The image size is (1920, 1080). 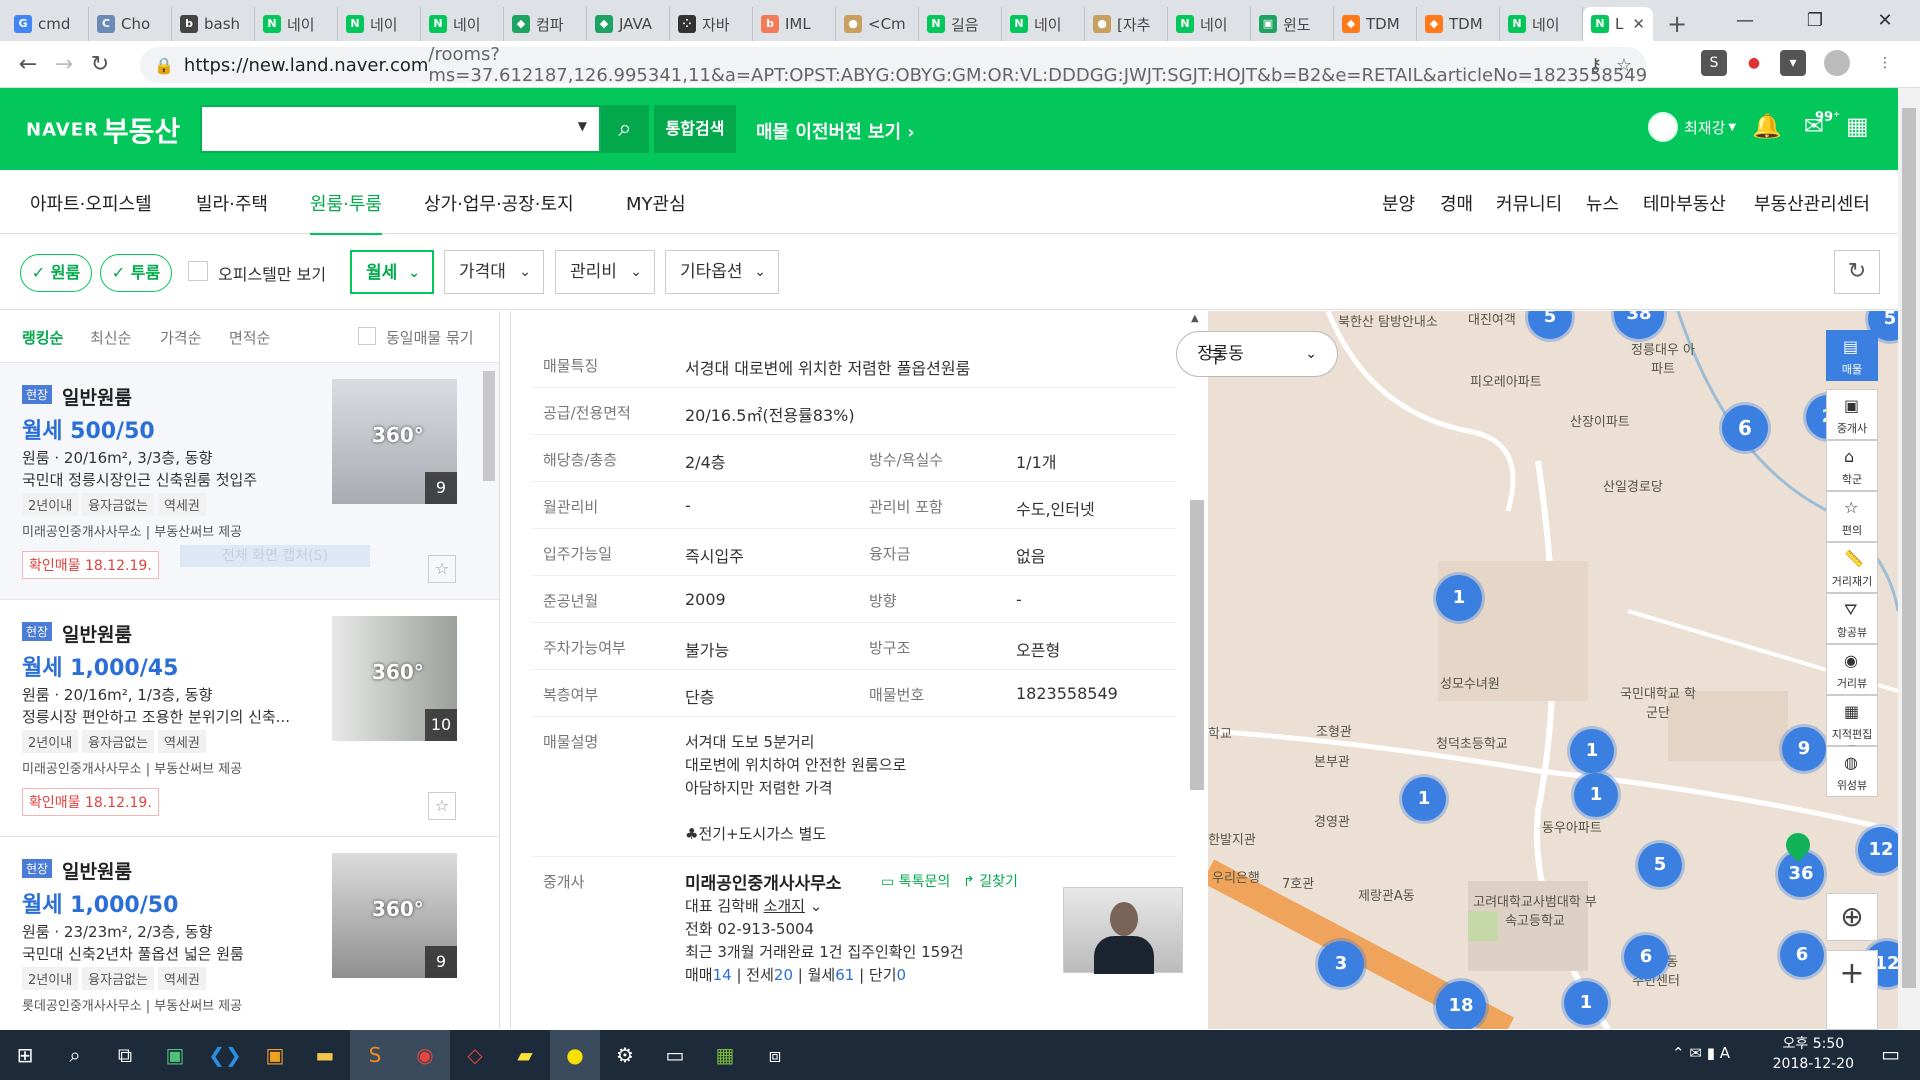 What do you see at coordinates (1624, 65) in the screenshot?
I see `bookmark-star-icon: ☆` at bounding box center [1624, 65].